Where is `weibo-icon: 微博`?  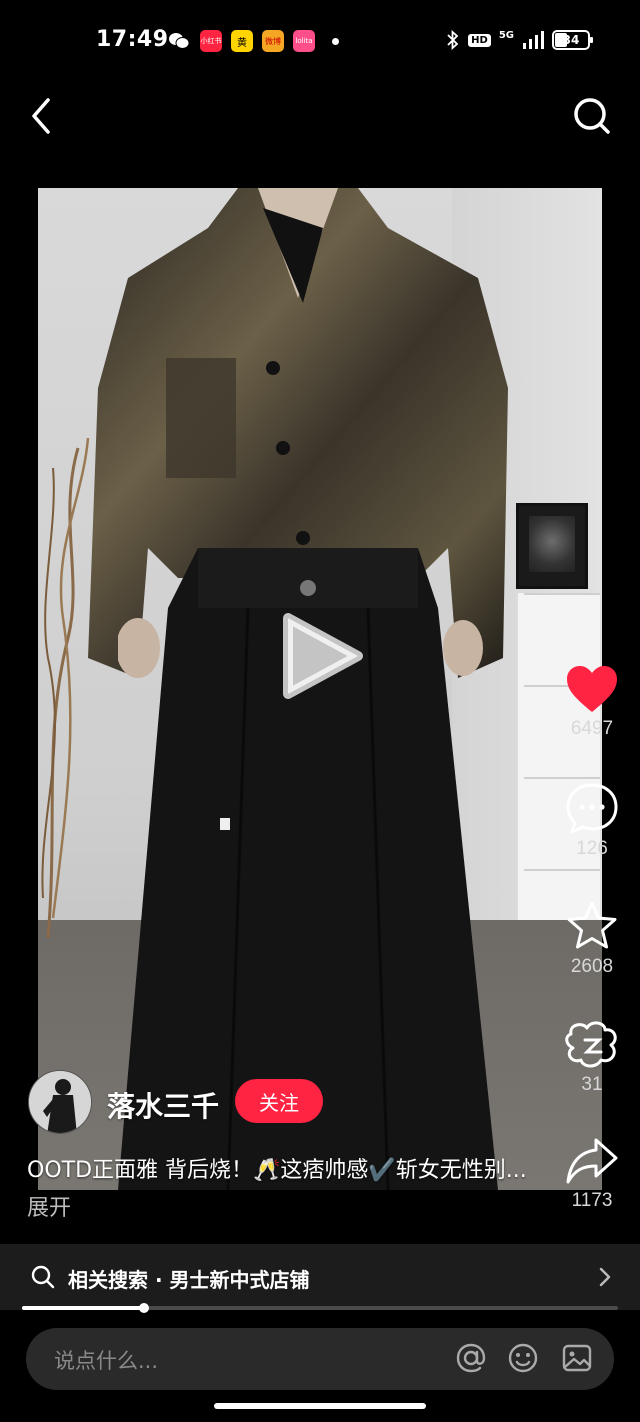
weibo-icon: 微博 is located at coordinates (273, 41).